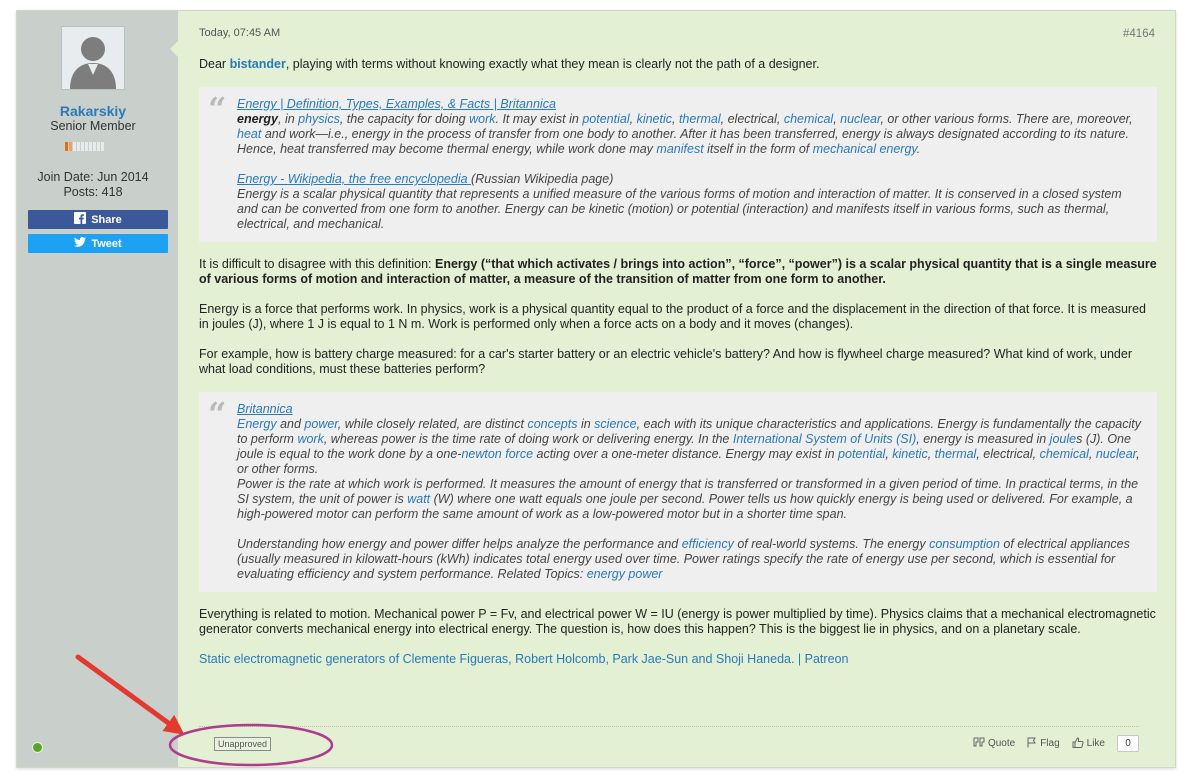 The width and height of the screenshot is (1193, 780). Describe the element at coordinates (542, 179) in the screenshot. I see `quote-source-note: (Russian Wikipedia page)` at that location.